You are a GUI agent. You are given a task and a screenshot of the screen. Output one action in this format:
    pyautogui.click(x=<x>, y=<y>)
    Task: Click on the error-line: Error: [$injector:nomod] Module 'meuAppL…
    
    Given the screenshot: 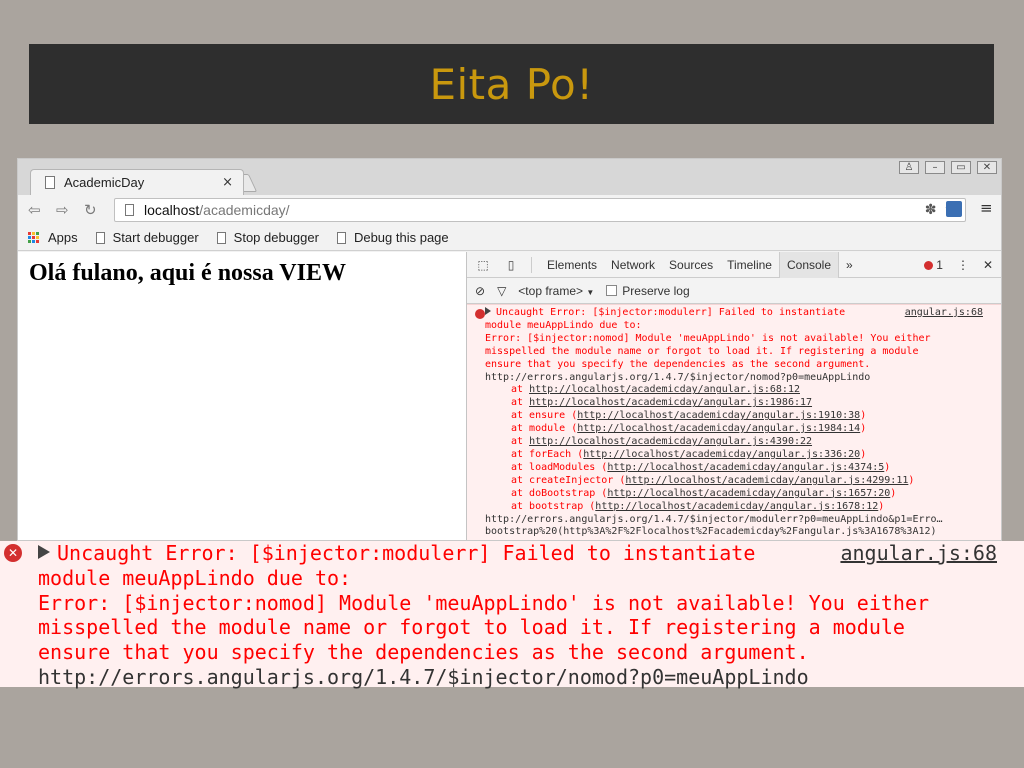 What is the action you would take?
    pyautogui.click(x=484, y=602)
    